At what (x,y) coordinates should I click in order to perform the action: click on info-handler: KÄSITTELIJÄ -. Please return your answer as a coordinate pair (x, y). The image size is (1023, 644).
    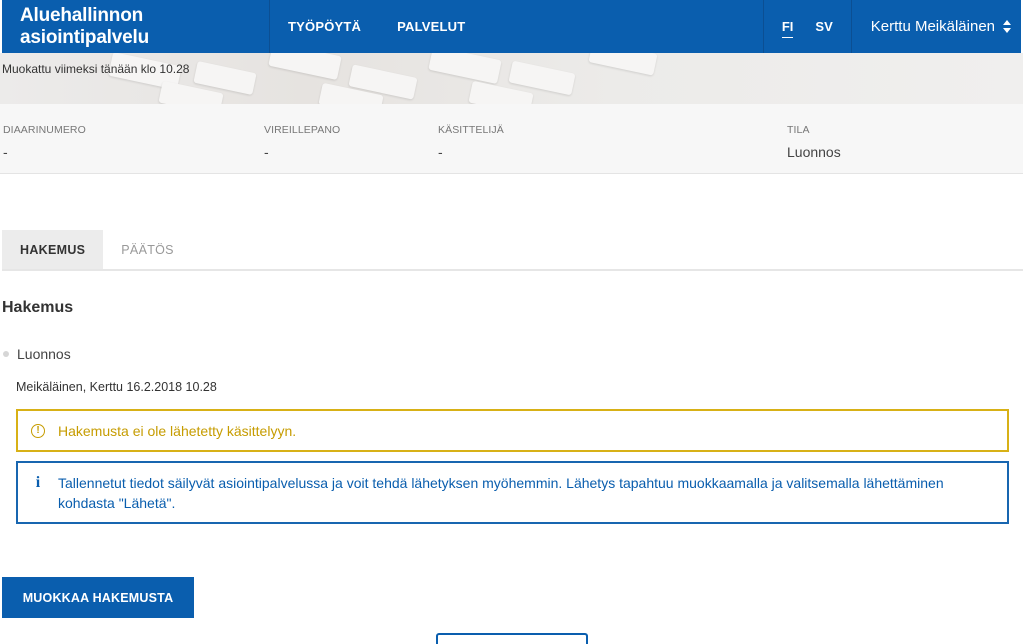
    Looking at the image, I should click on (471, 142).